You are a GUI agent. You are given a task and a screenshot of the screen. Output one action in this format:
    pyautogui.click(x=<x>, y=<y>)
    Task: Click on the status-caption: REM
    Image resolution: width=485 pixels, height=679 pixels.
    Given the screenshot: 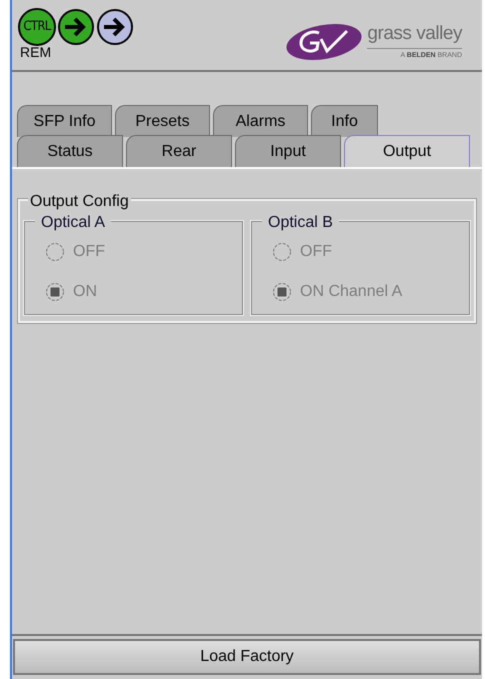 What is the action you would take?
    pyautogui.click(x=35, y=52)
    